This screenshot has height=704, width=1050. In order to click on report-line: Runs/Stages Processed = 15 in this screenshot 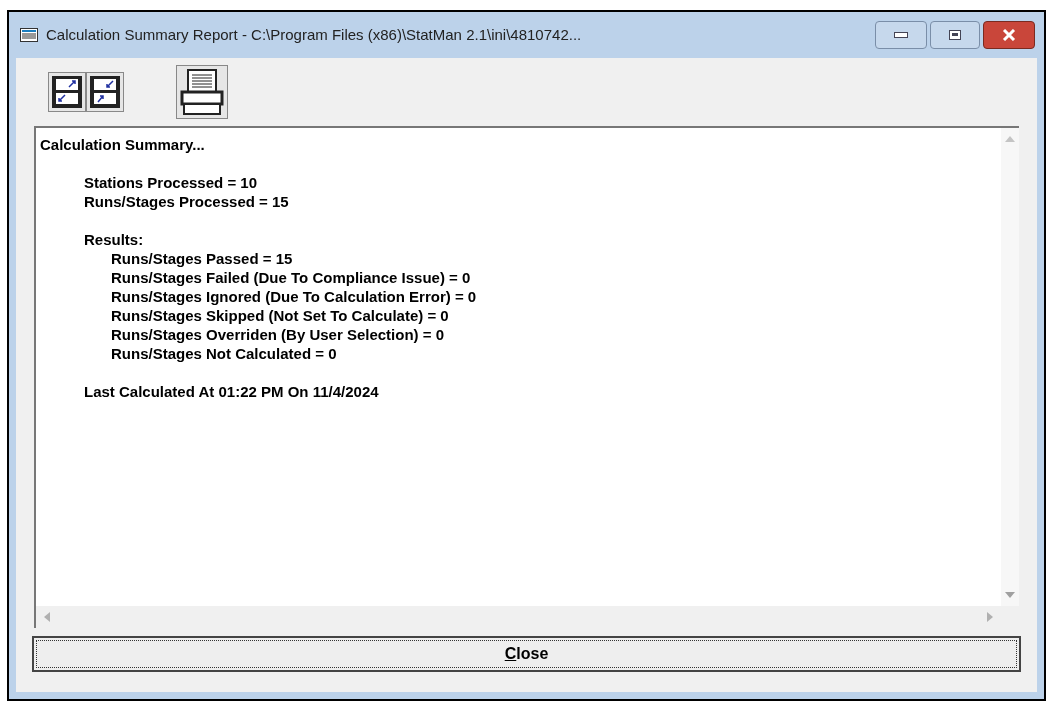, I will do `click(187, 201)`.